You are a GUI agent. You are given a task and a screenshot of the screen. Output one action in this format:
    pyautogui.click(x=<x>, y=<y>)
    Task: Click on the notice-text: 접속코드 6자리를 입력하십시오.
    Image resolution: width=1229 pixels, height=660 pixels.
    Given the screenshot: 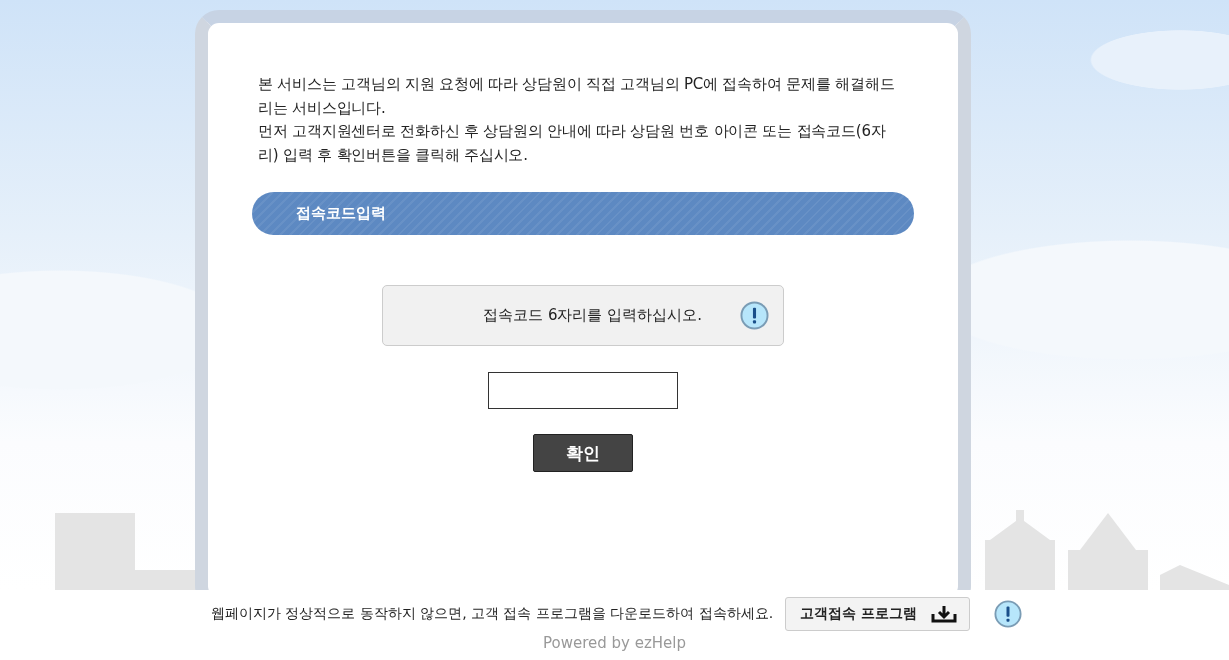 What is the action you would take?
    pyautogui.click(x=592, y=315)
    